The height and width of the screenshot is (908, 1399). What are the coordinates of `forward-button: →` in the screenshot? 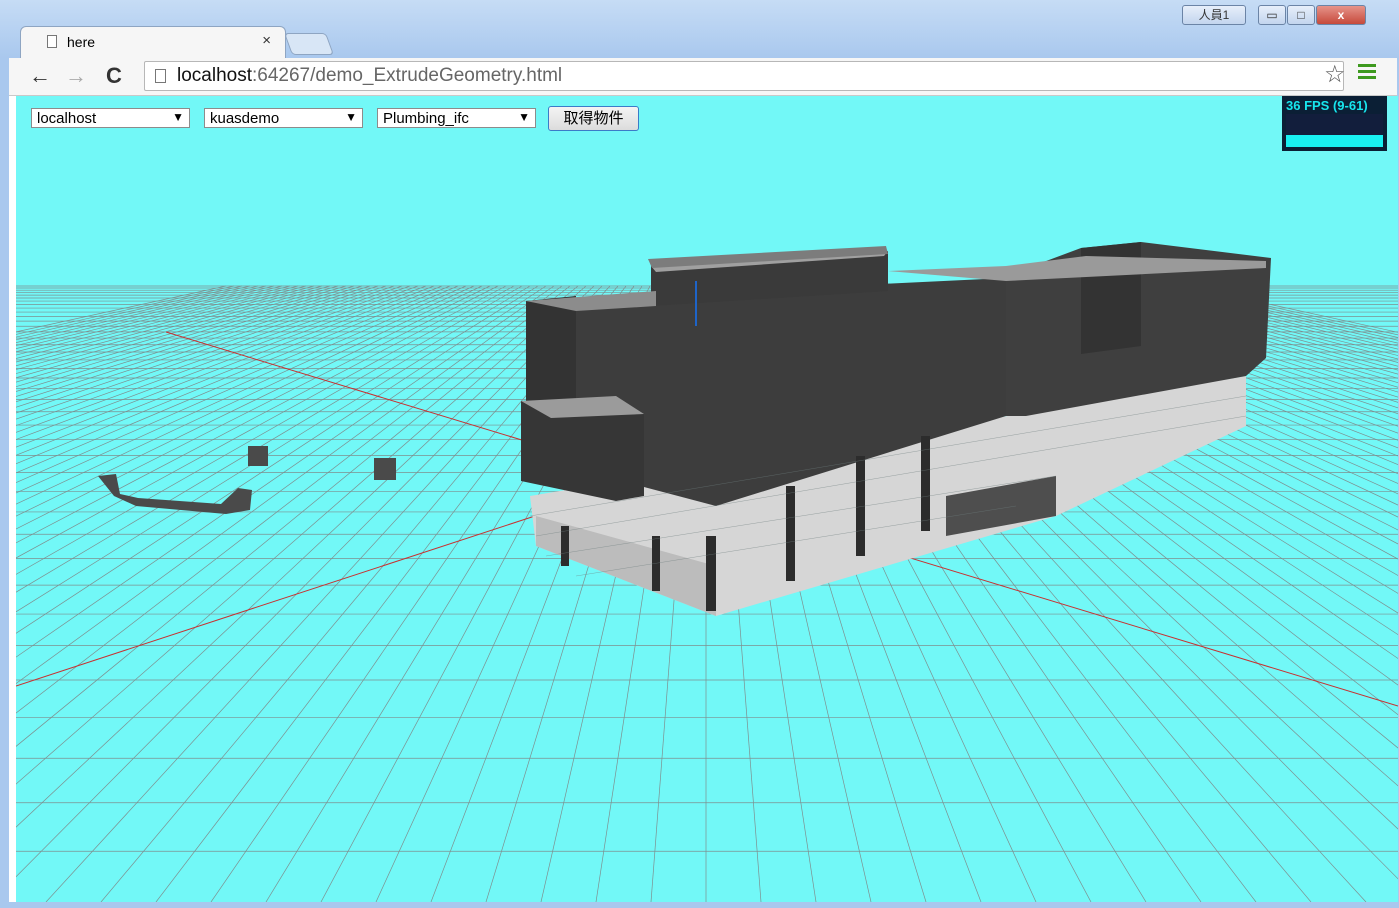 It's located at (76, 76).